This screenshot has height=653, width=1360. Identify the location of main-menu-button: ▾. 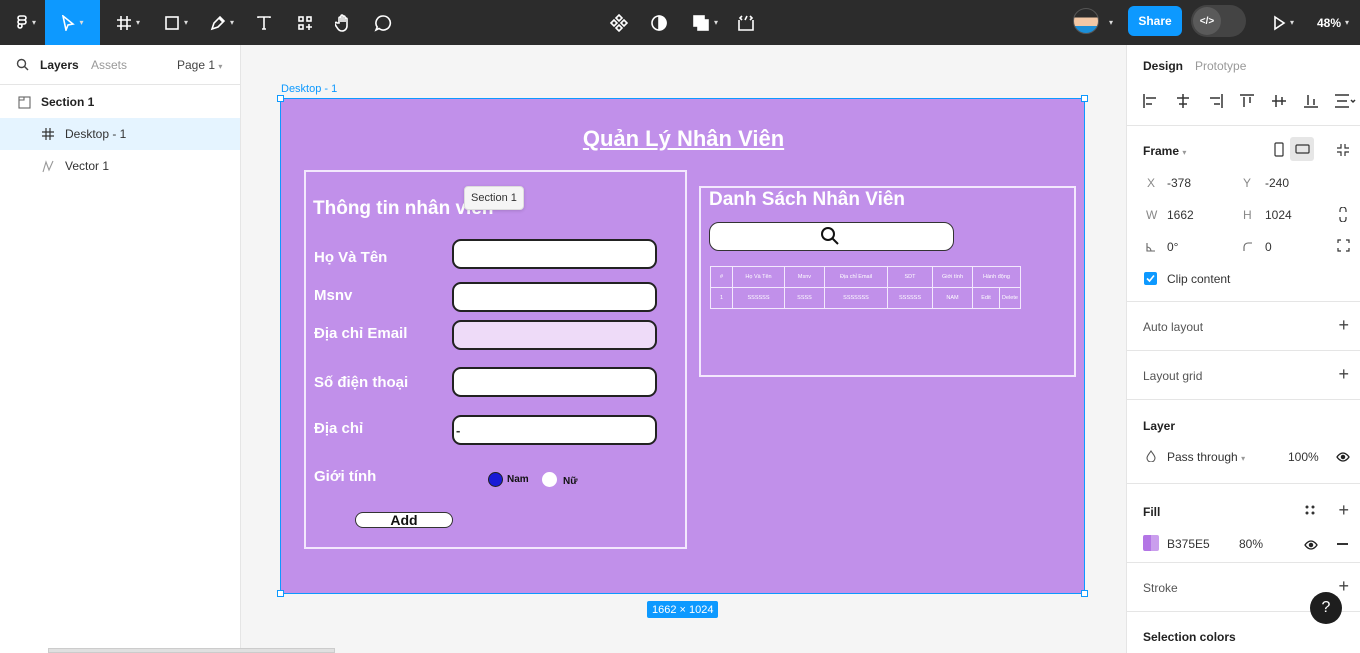
(26, 22).